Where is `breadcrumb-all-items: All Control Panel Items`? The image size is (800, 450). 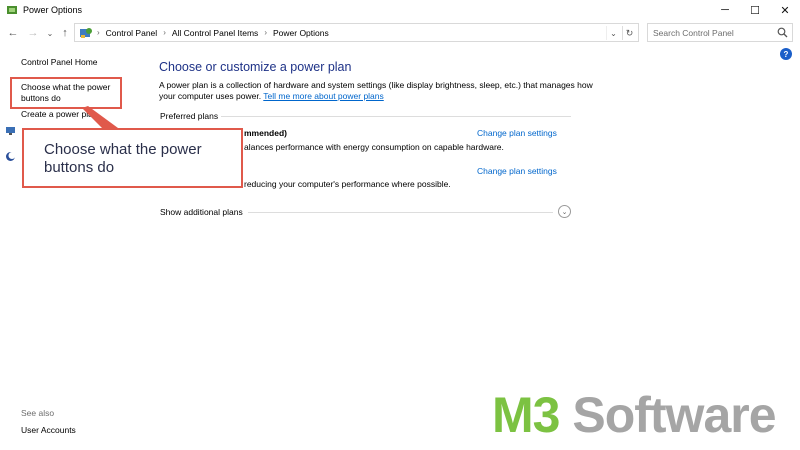 breadcrumb-all-items: All Control Panel Items is located at coordinates (215, 33).